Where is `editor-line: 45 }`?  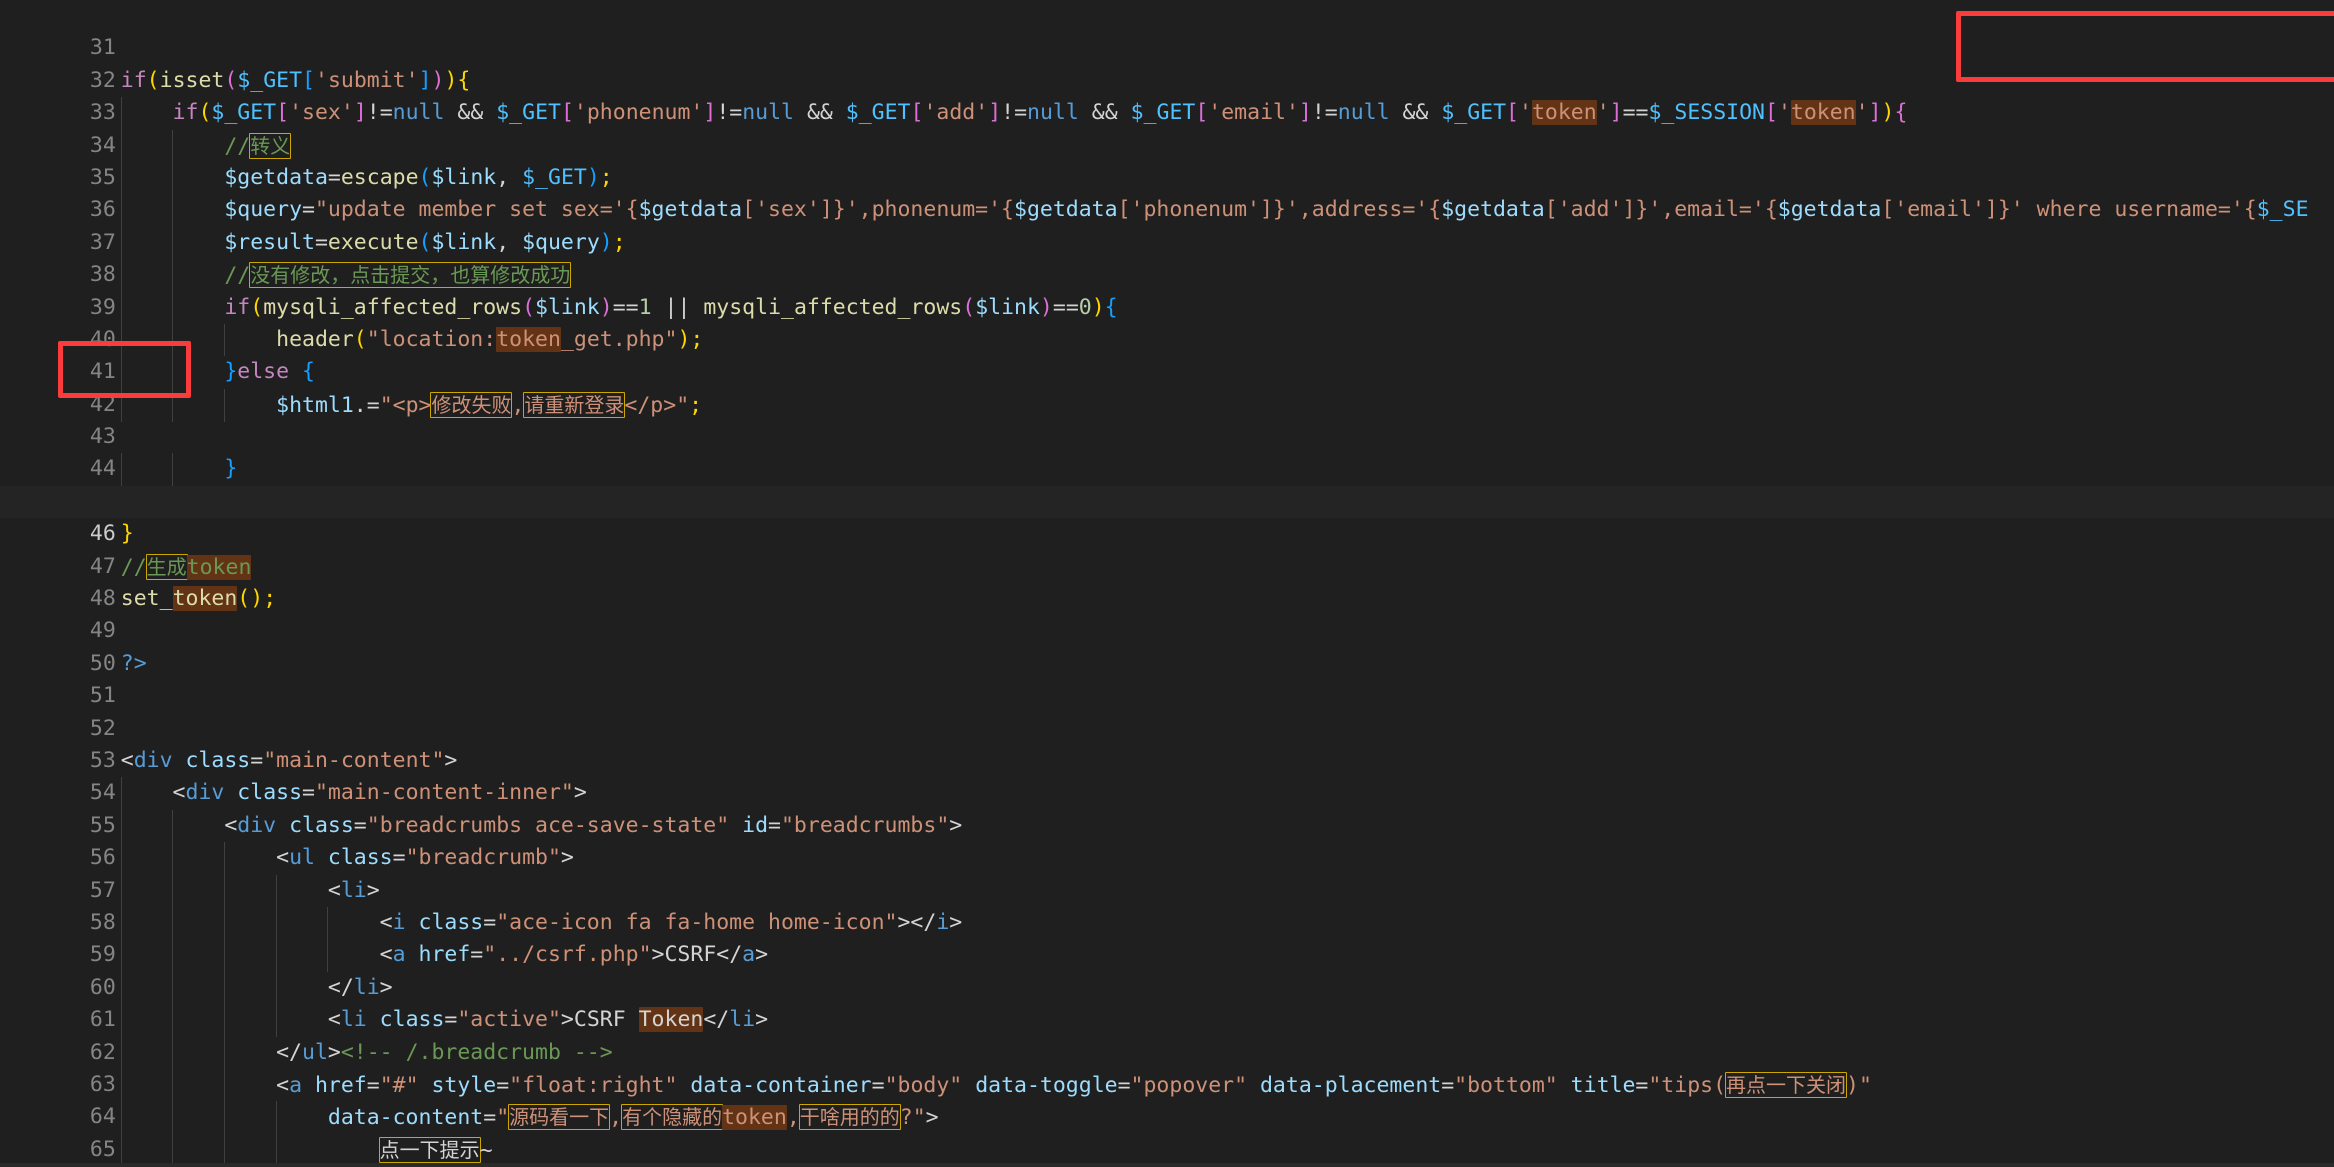
editor-line: 45 } is located at coordinates (1167, 486).